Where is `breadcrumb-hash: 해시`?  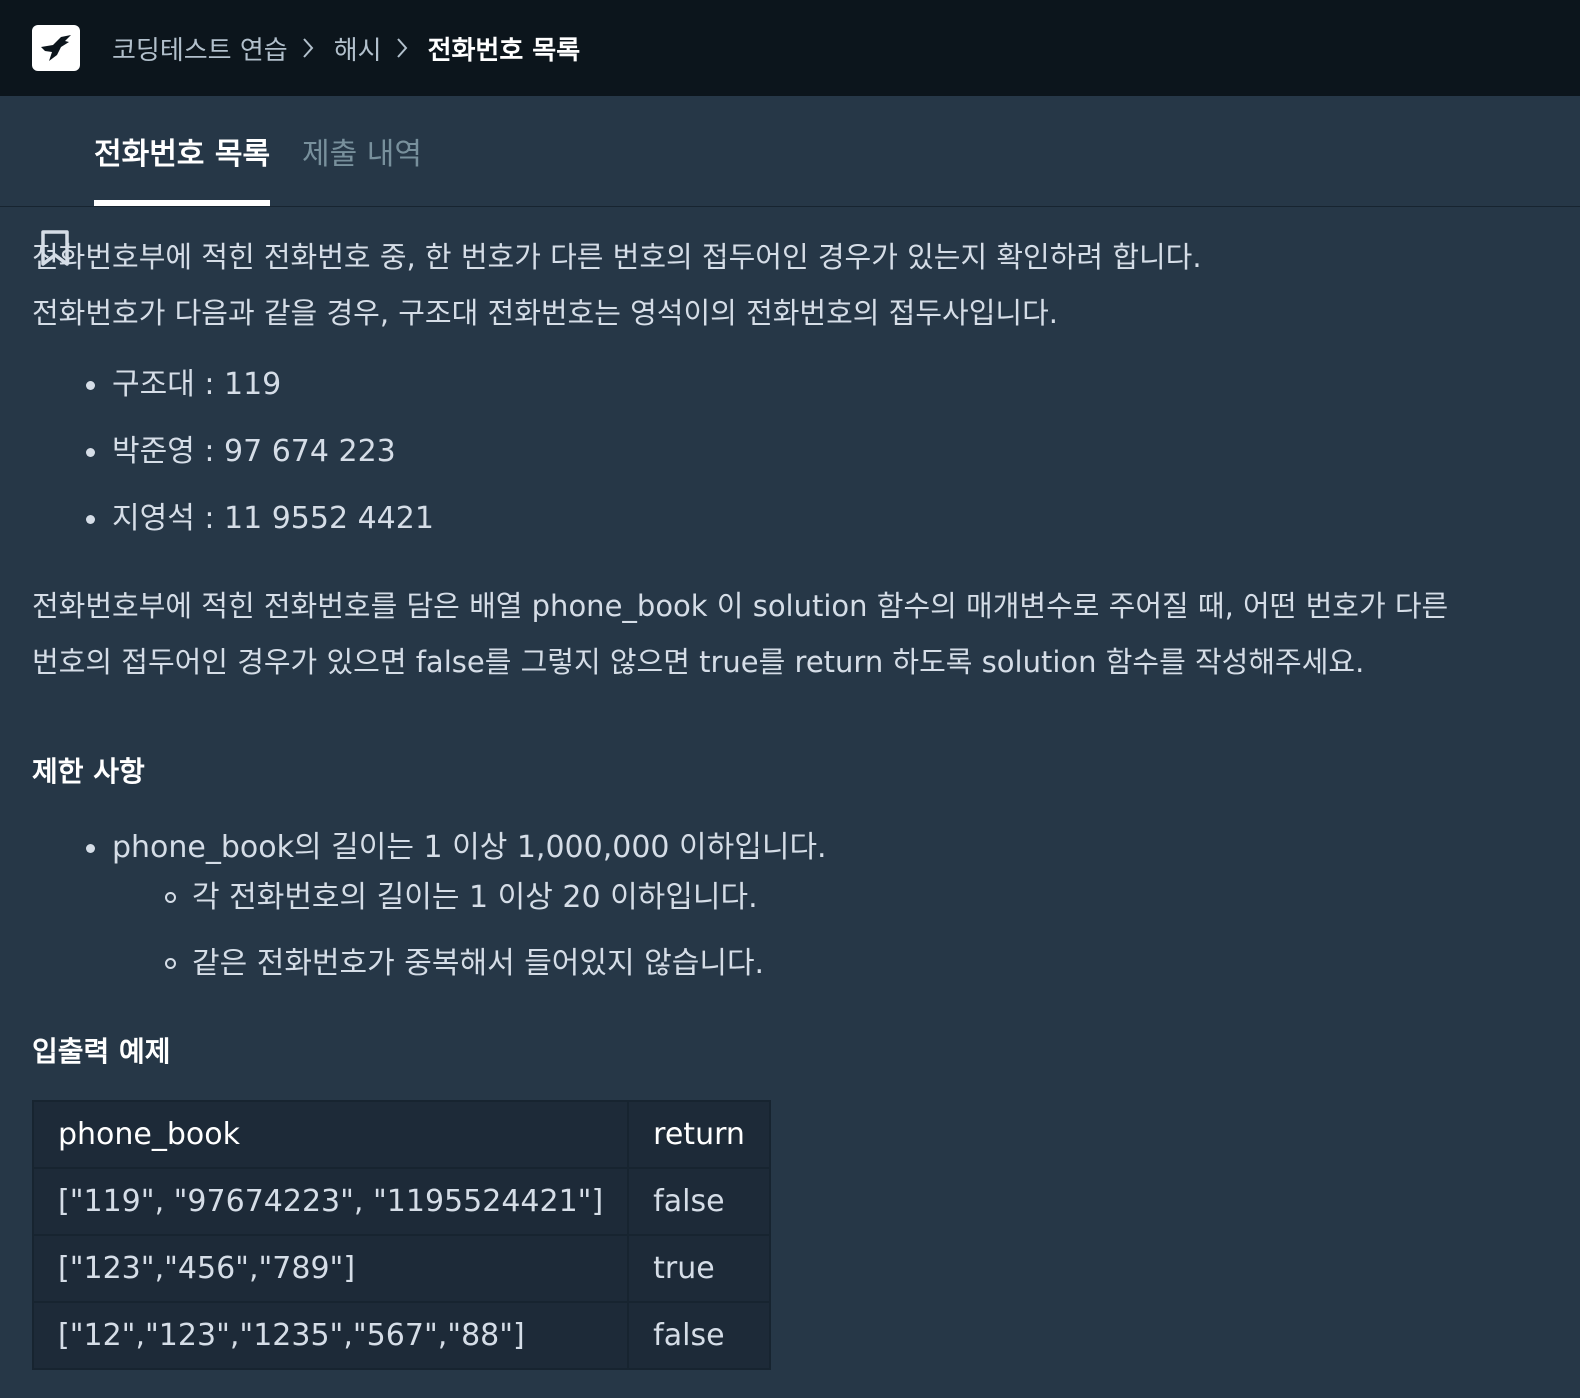 breadcrumb-hash: 해시 is located at coordinates (358, 48).